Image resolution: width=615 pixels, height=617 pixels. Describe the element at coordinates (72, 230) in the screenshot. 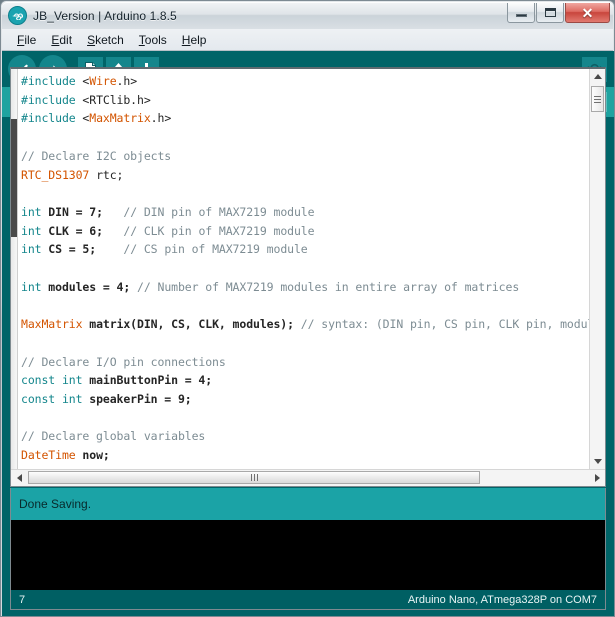

I see `code-token: CLK = 6;` at that location.